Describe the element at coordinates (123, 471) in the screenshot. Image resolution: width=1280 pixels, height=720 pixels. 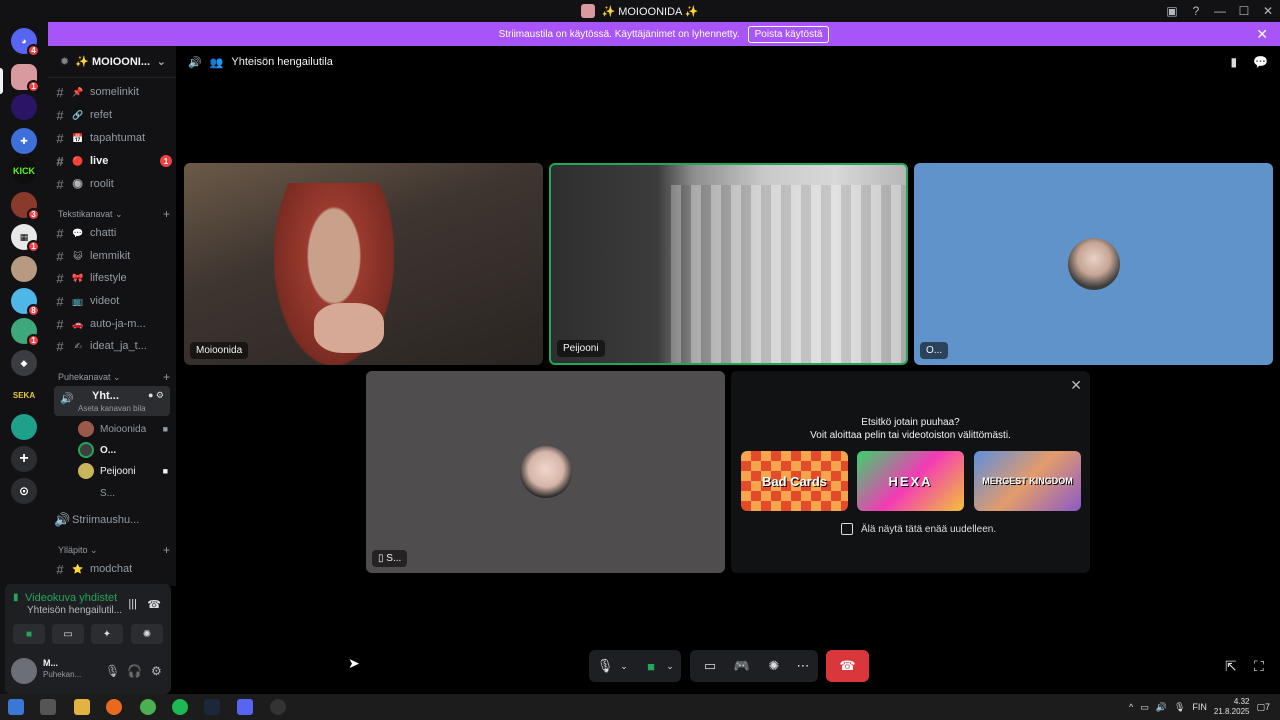
I see `voice-user: Peijooni ■` at that location.